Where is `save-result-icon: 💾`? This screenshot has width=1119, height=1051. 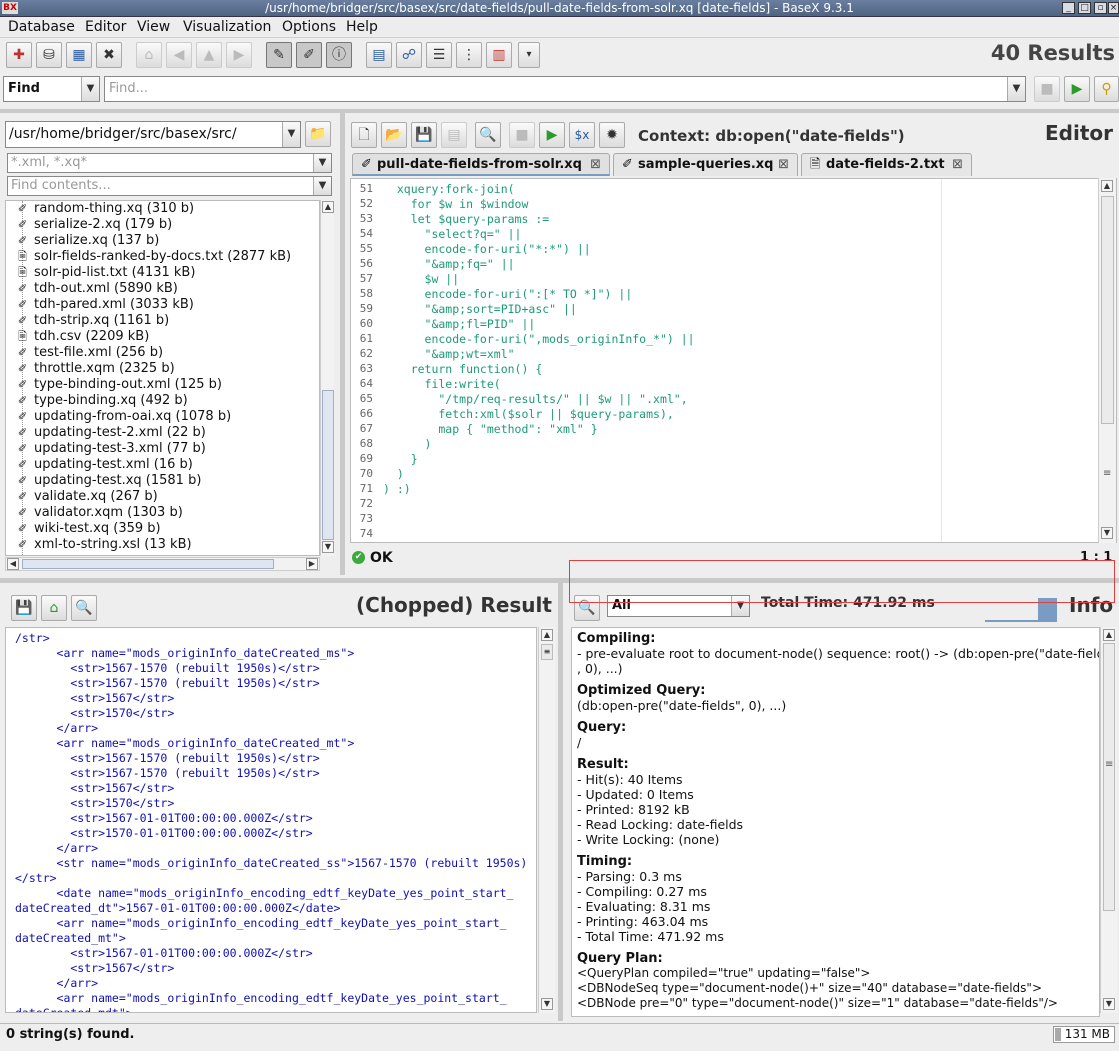
save-result-icon: 💾 is located at coordinates (24, 608).